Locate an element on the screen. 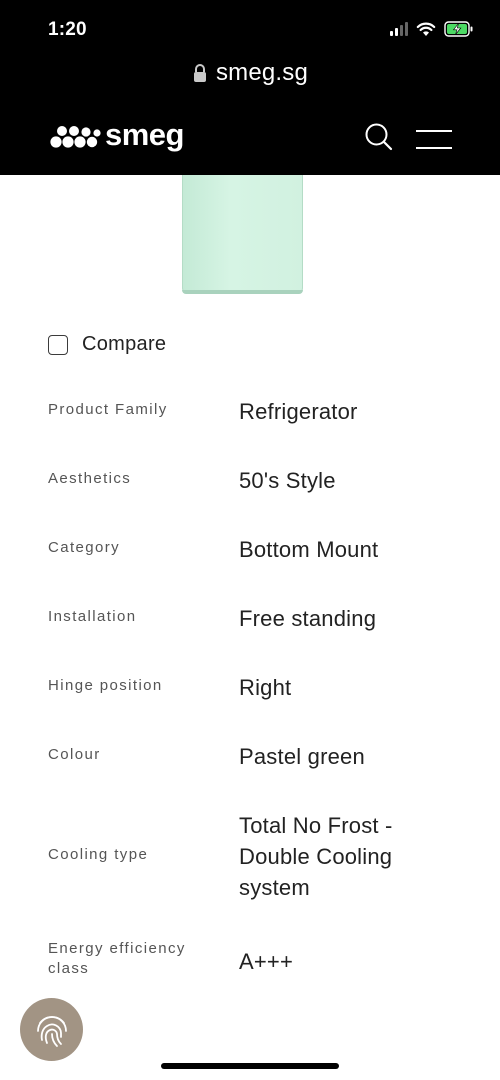  spec-label: Hinge position is located at coordinates (105, 685).